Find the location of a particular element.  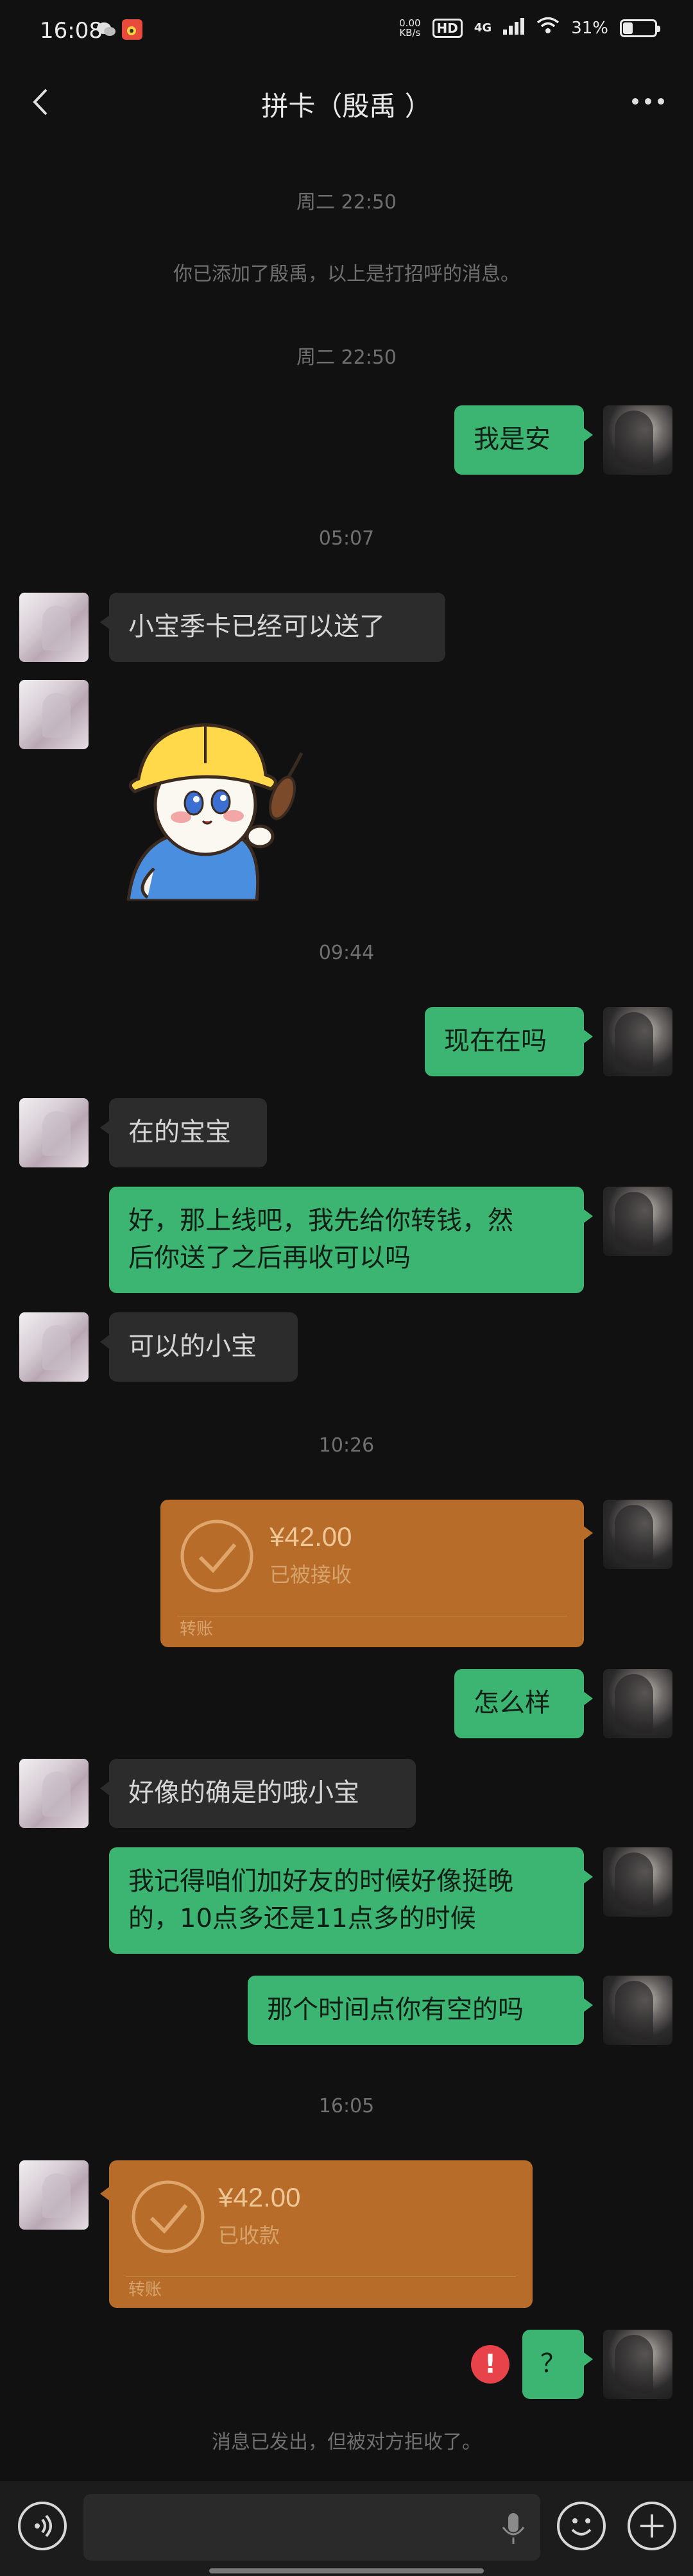

received-message-bubble: 好像的确是的哦小宝 is located at coordinates (258, 1793).